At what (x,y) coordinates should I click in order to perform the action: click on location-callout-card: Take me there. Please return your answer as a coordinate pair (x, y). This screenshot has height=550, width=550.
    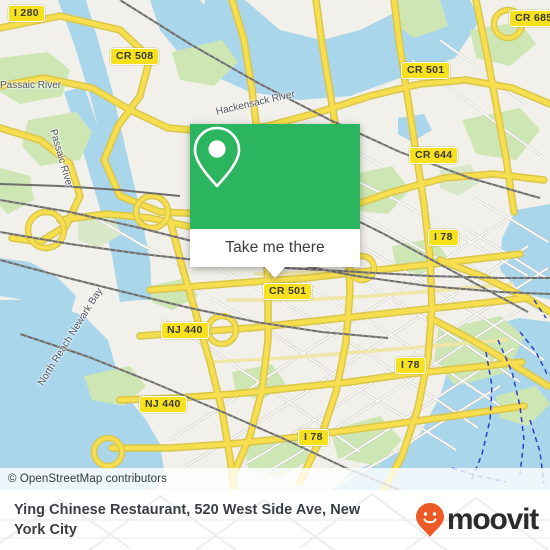
    Looking at the image, I should click on (275, 201).